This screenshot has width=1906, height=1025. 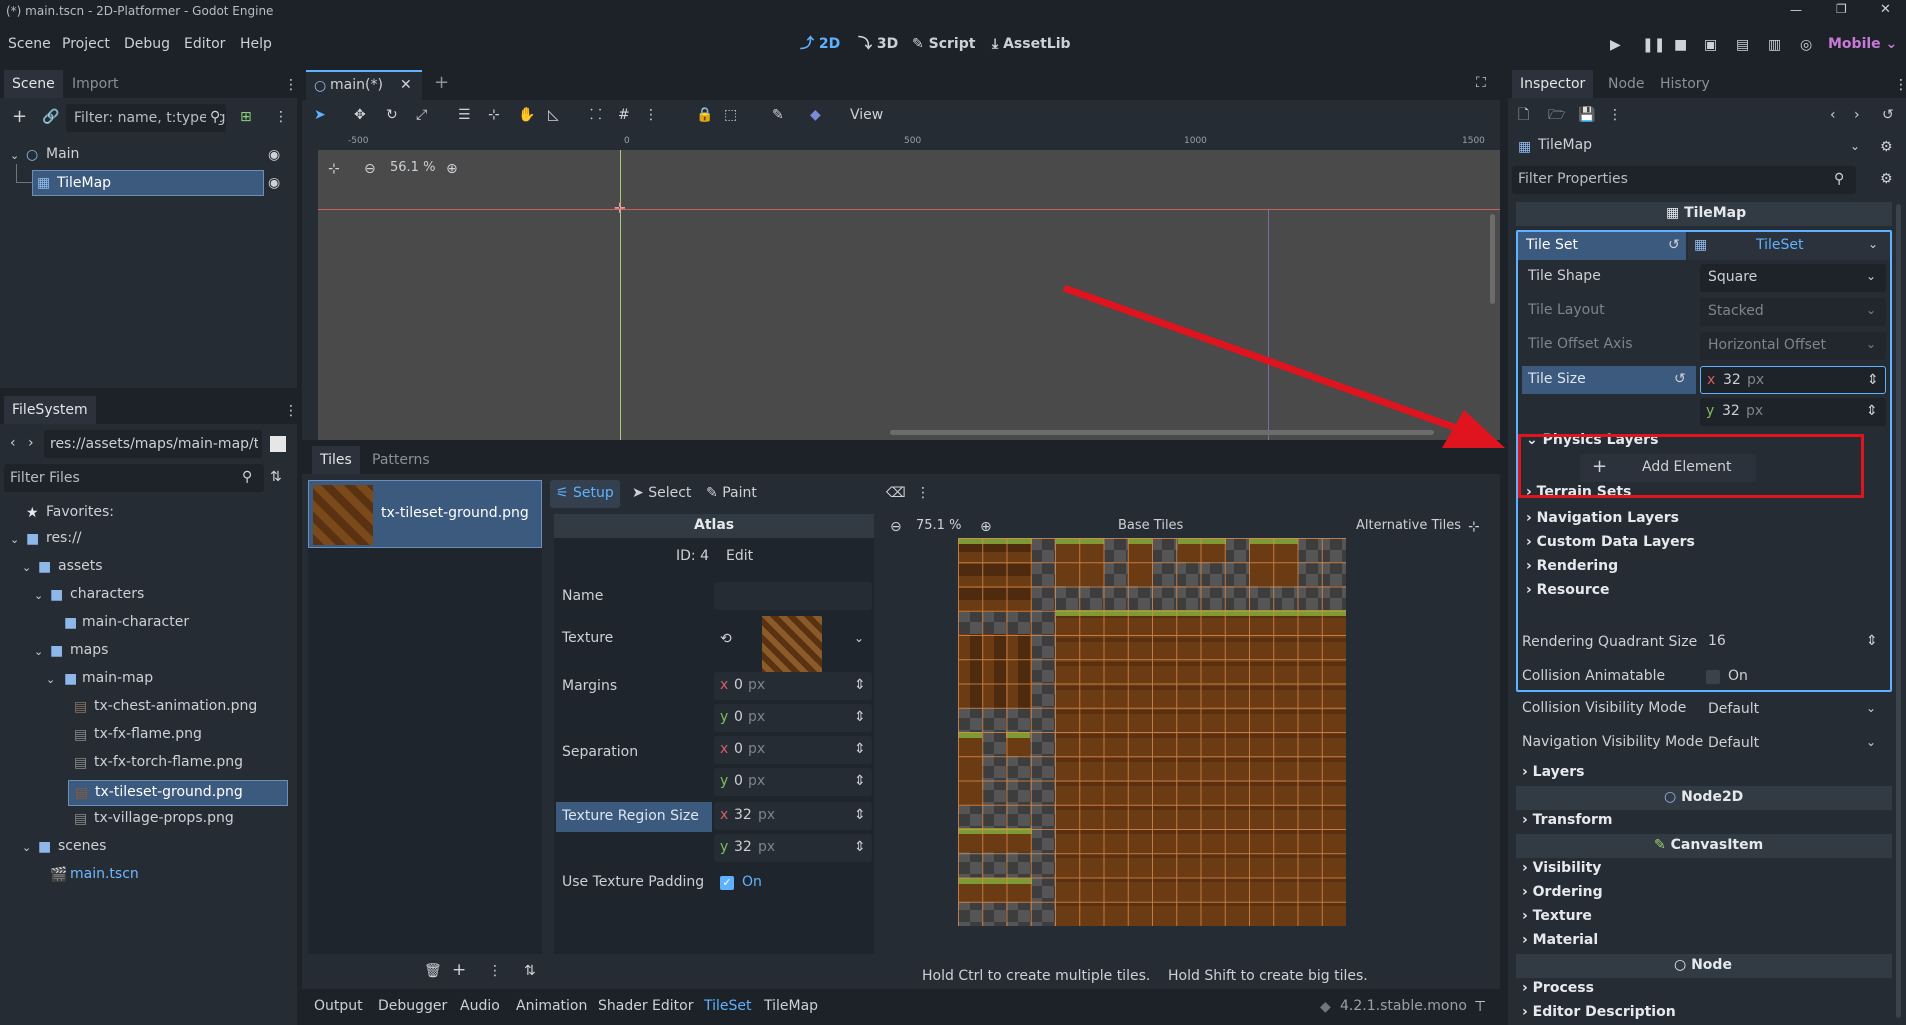 What do you see at coordinates (1572, 566) in the screenshot?
I see `rendering-group: › Rendering` at bounding box center [1572, 566].